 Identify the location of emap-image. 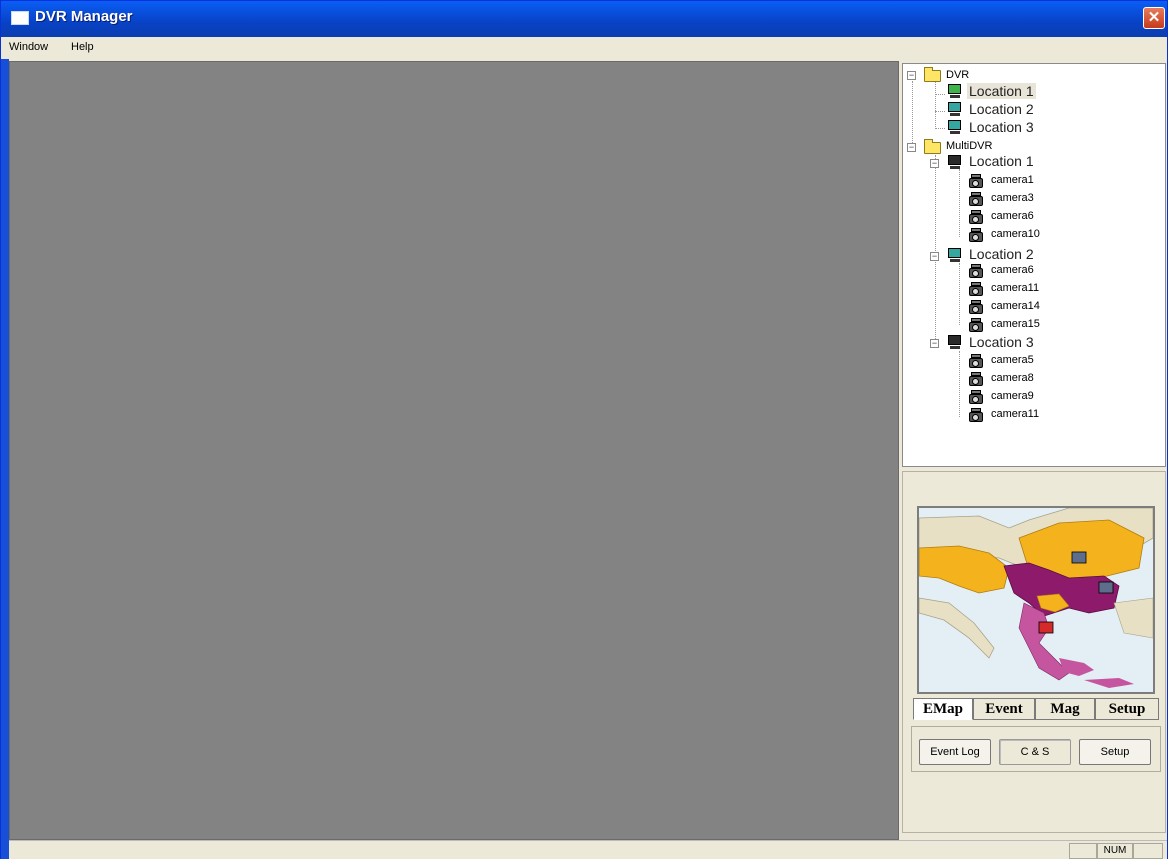
(1036, 600).